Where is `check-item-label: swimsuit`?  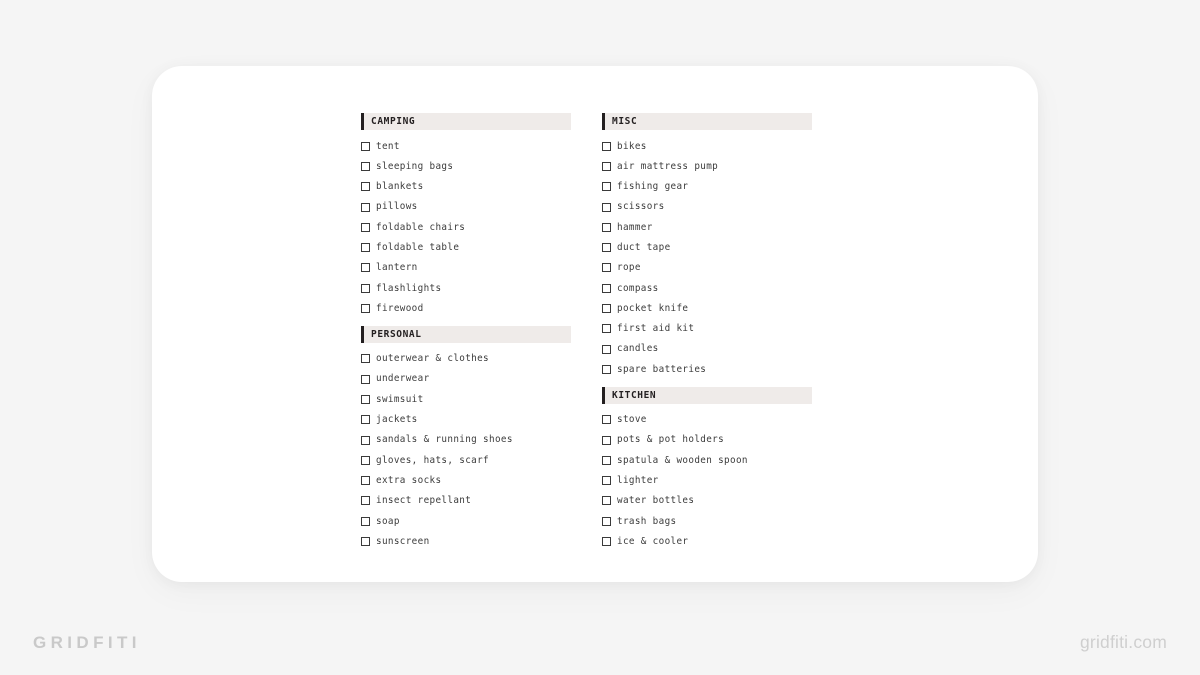
check-item-label: swimsuit is located at coordinates (400, 399).